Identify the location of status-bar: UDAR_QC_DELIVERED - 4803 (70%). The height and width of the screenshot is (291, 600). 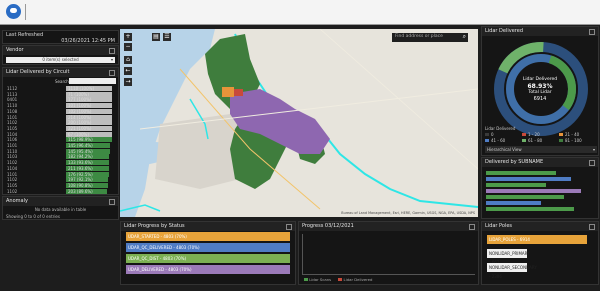
(208, 247).